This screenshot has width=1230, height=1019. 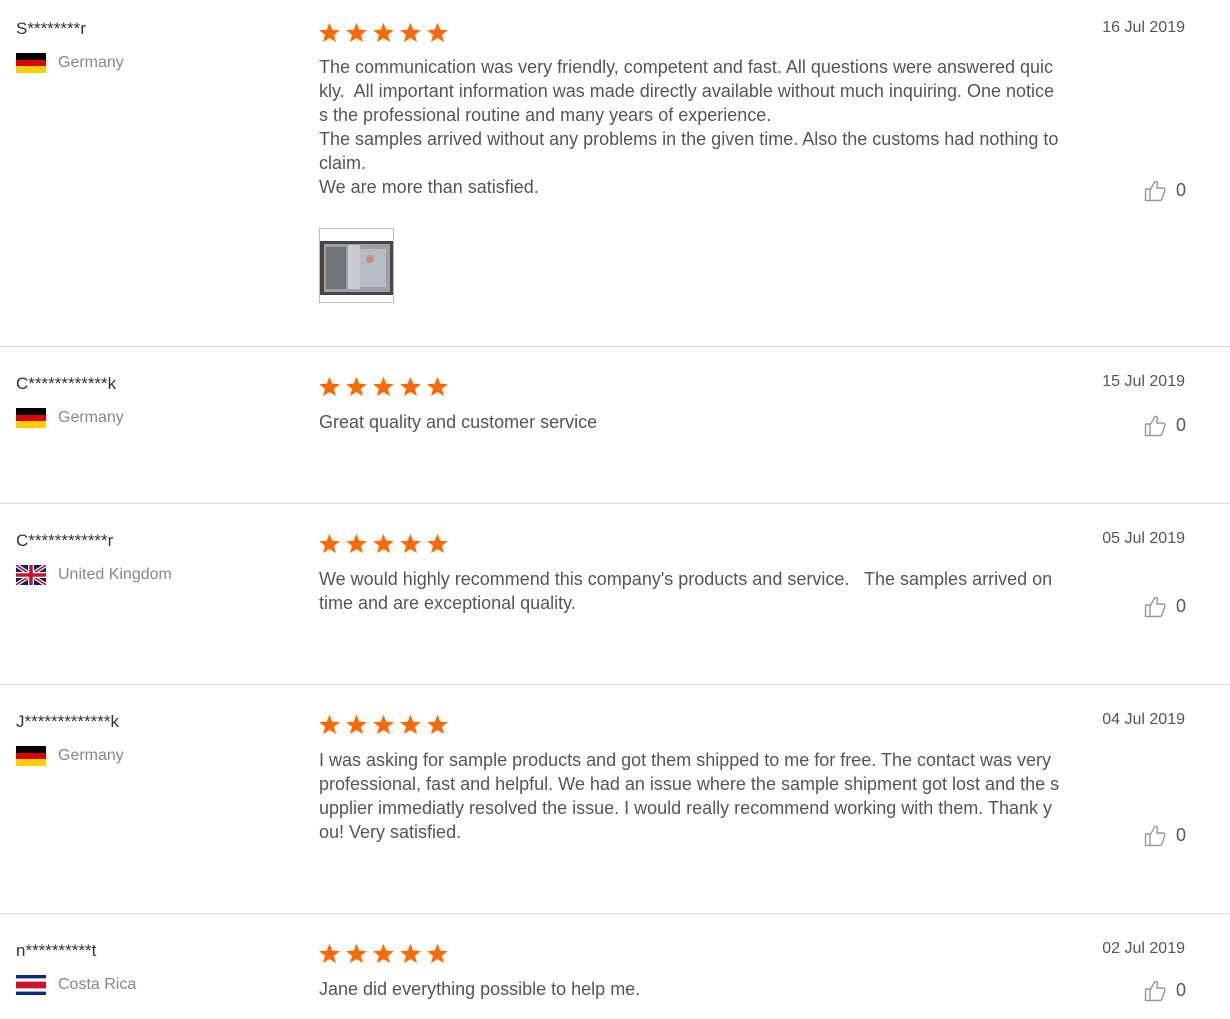 I want to click on review-date: 04 Jul 2019, so click(x=1143, y=719).